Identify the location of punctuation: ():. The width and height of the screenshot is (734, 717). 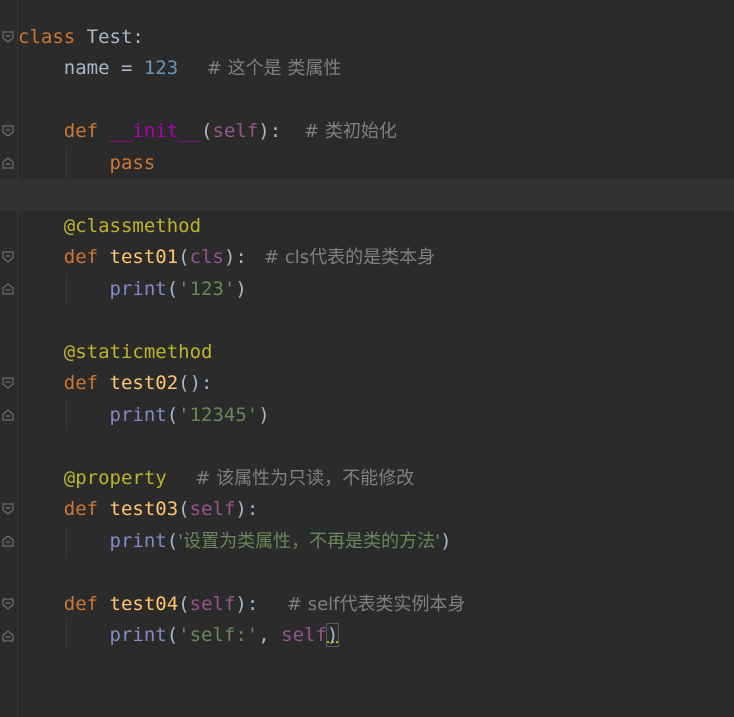
(195, 383).